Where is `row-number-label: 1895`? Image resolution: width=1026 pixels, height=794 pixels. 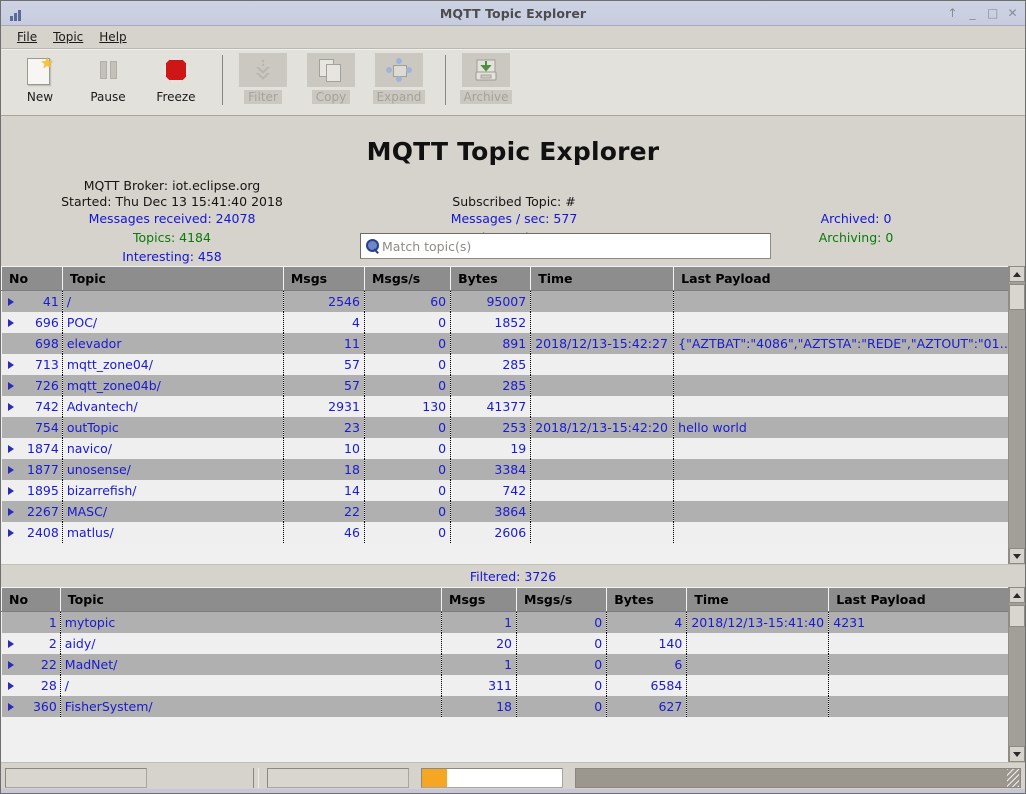 row-number-label: 1895 is located at coordinates (43, 490).